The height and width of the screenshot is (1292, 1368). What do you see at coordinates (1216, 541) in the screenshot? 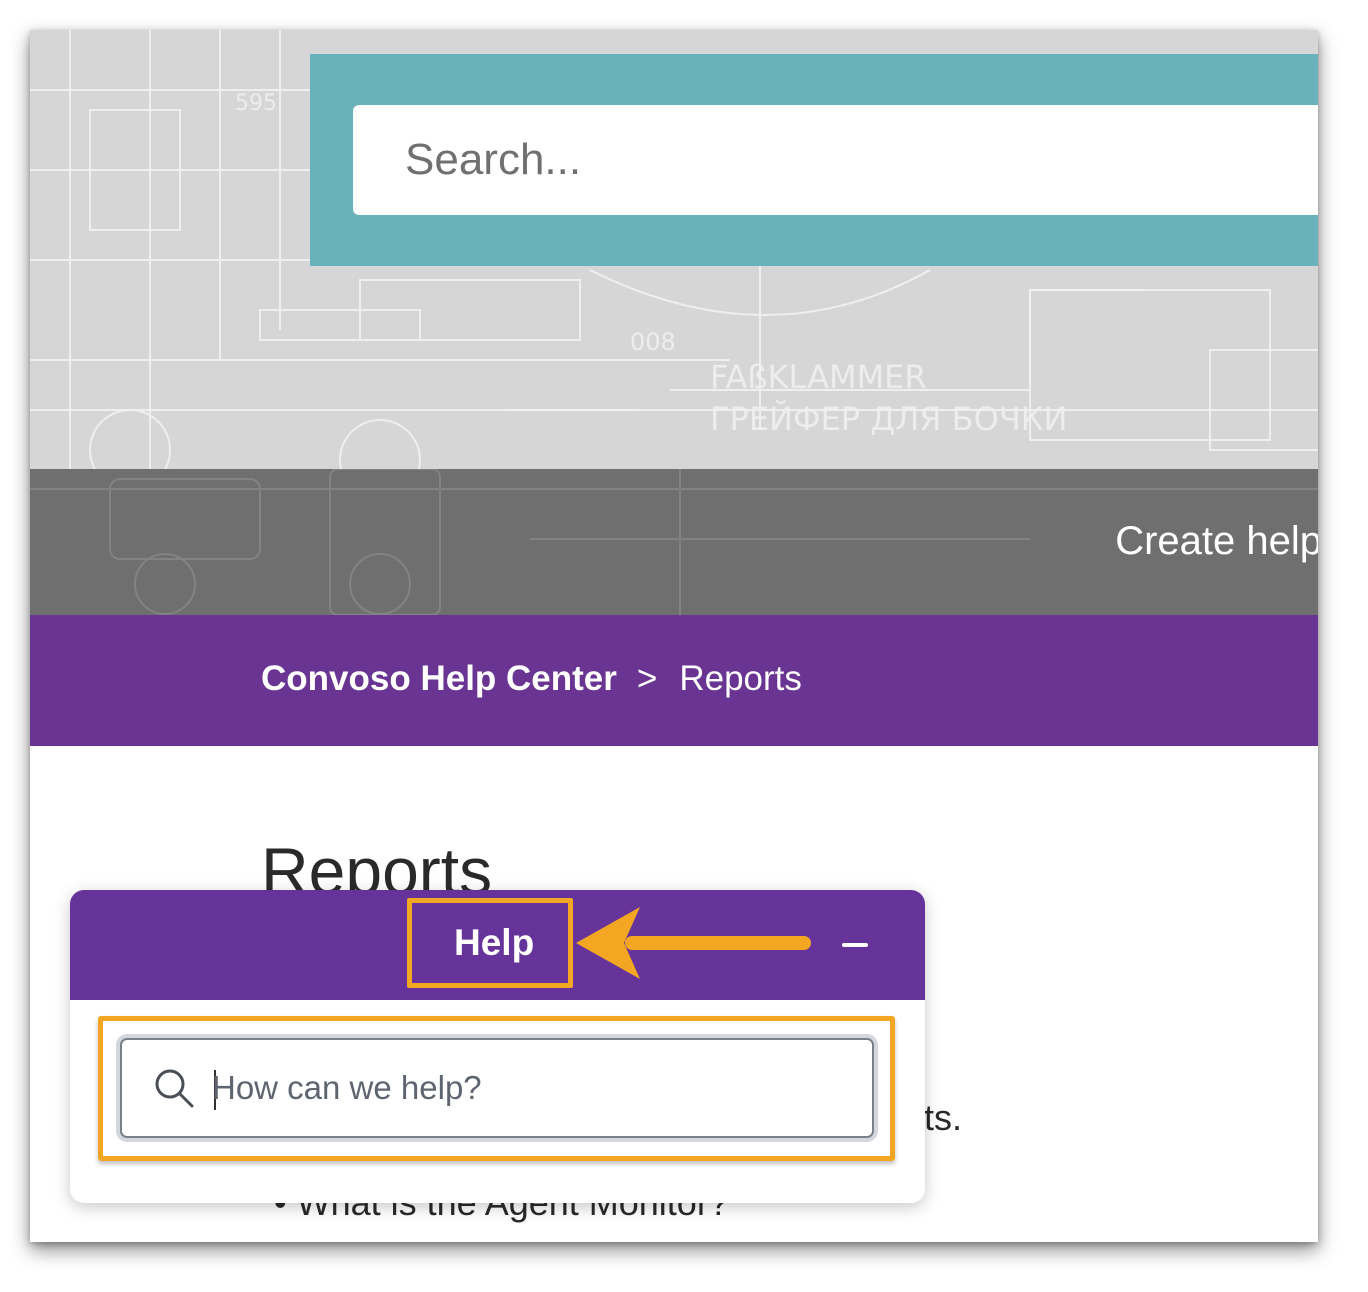
I see `create-help-link: Create help` at bounding box center [1216, 541].